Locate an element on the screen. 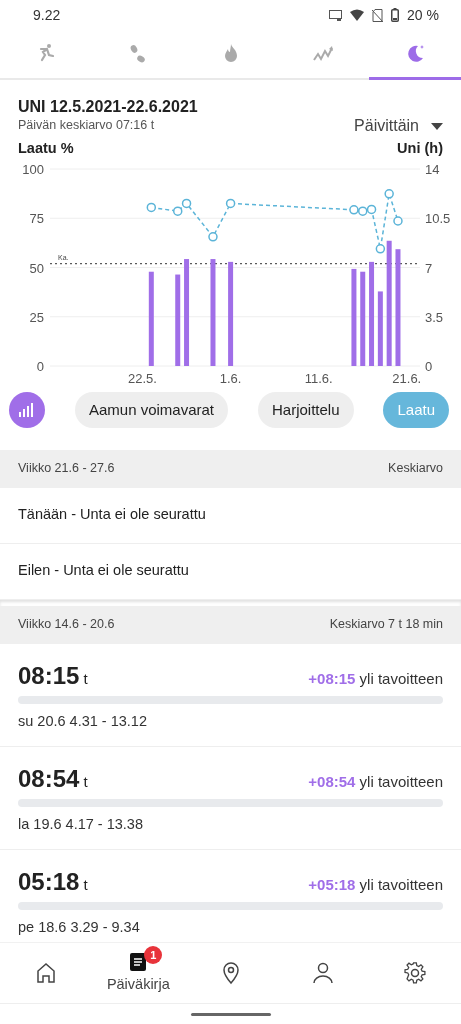  axis-label: 25 is located at coordinates (36, 317).